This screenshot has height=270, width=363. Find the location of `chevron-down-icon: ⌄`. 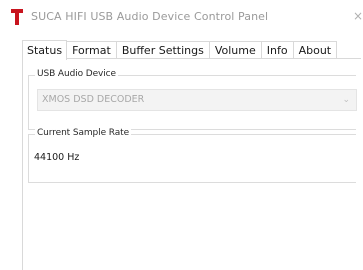

chevron-down-icon: ⌄ is located at coordinates (346, 100).